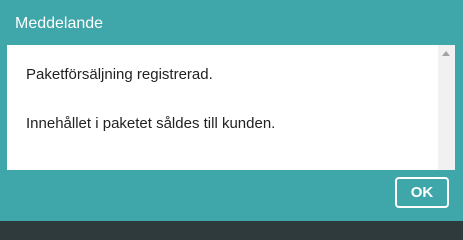 This screenshot has width=463, height=240. Describe the element at coordinates (446, 53) in the screenshot. I see `scroll-up-arrow-icon` at that location.